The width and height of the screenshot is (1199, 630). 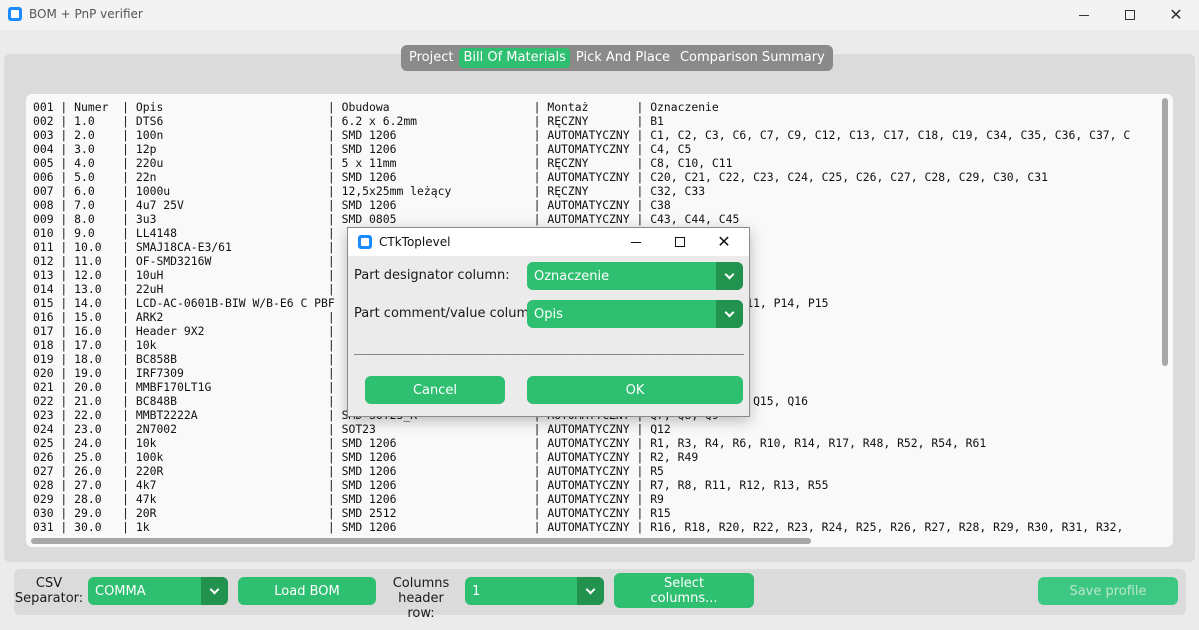 I want to click on header-row-label-line2: header row:, so click(x=421, y=606).